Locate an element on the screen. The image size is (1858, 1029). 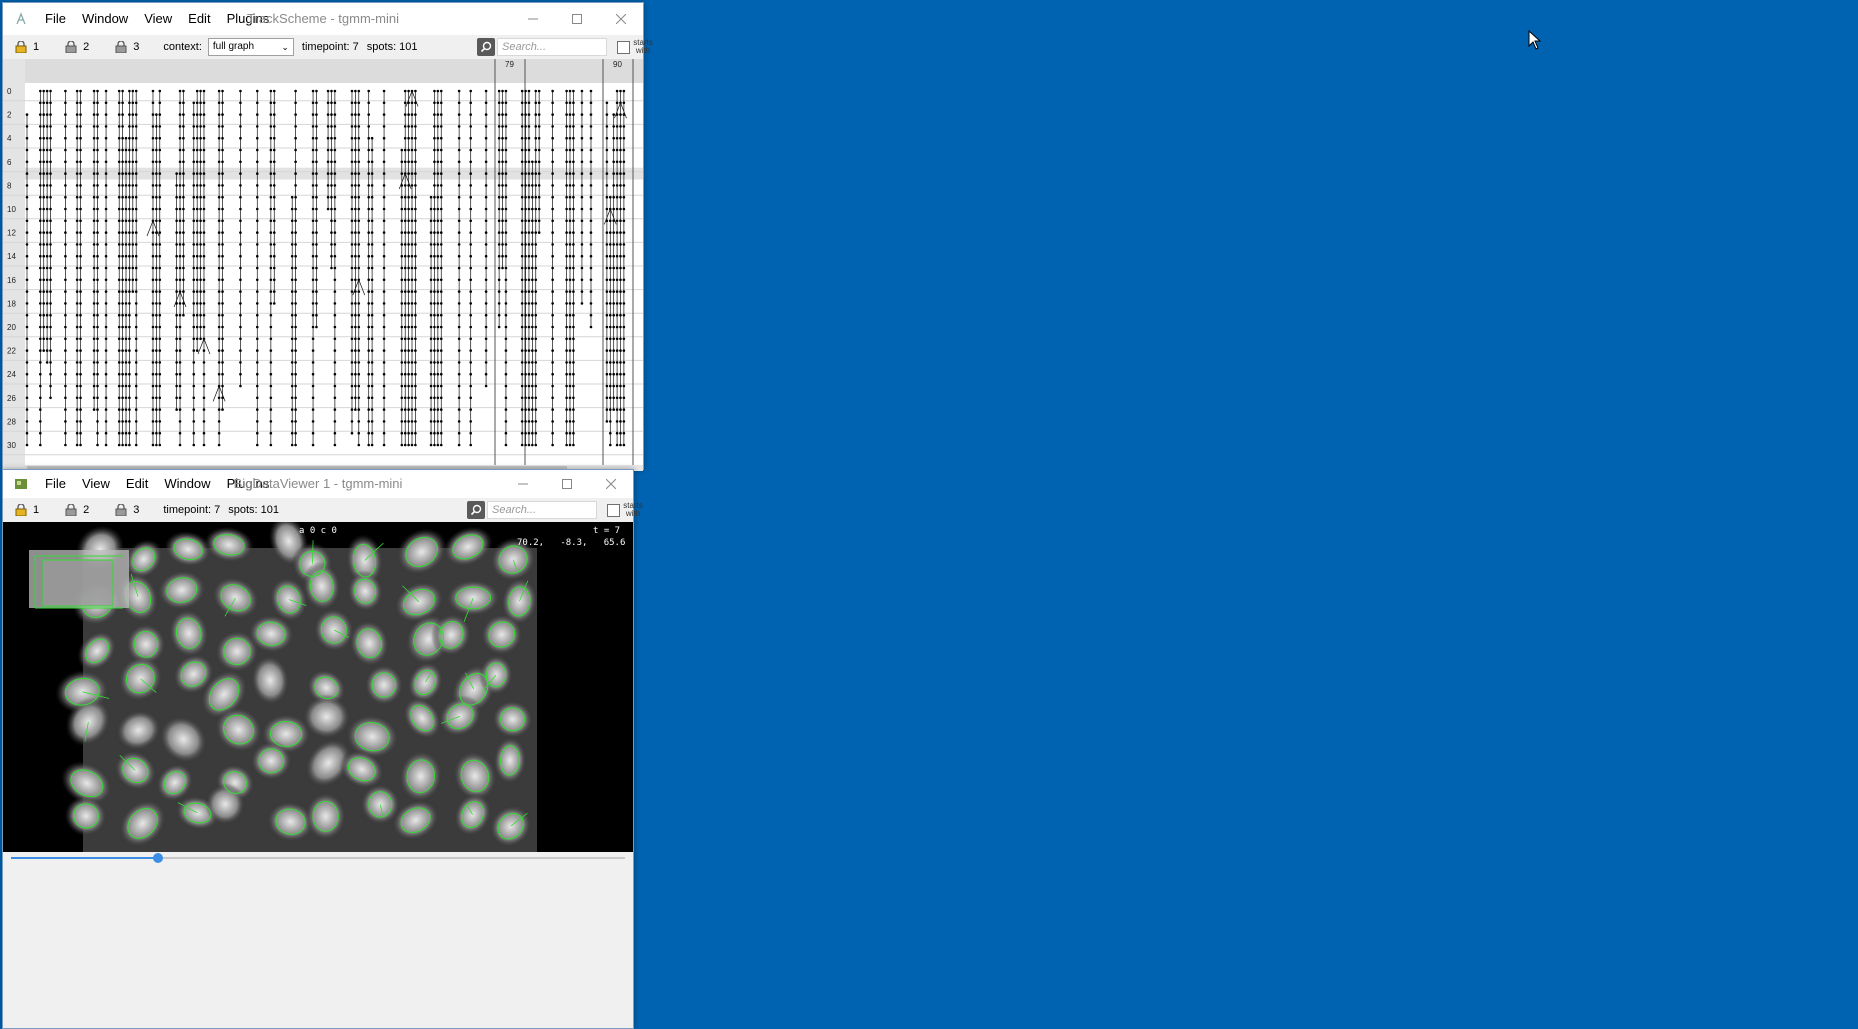
lineage-canvas: 02468101214161820222426283079 90 is located at coordinates (323, 262).